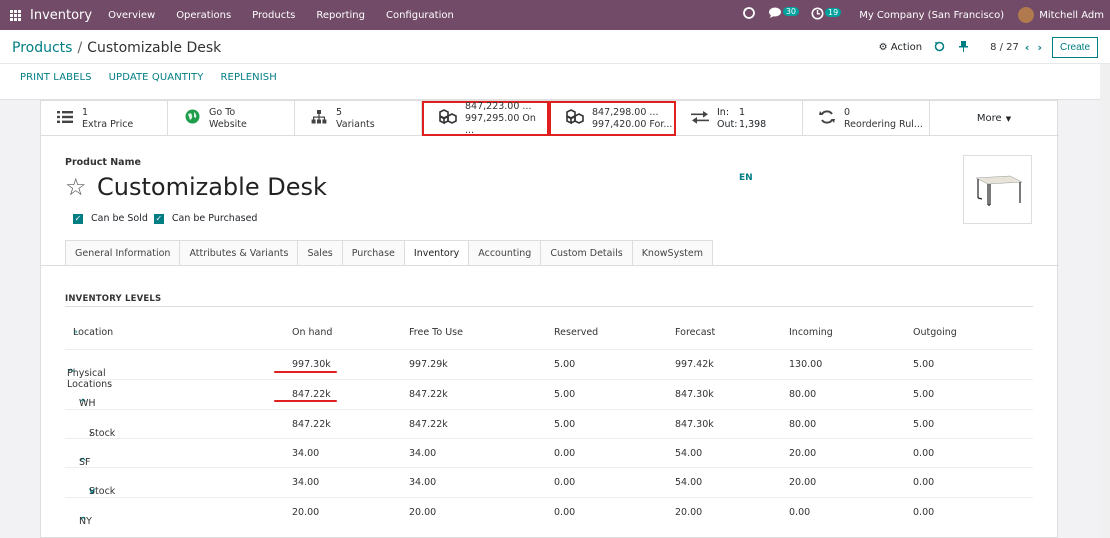 The height and width of the screenshot is (538, 1110). Describe the element at coordinates (1027, 47) in the screenshot. I see `pager-previous-icon: ‹` at that location.